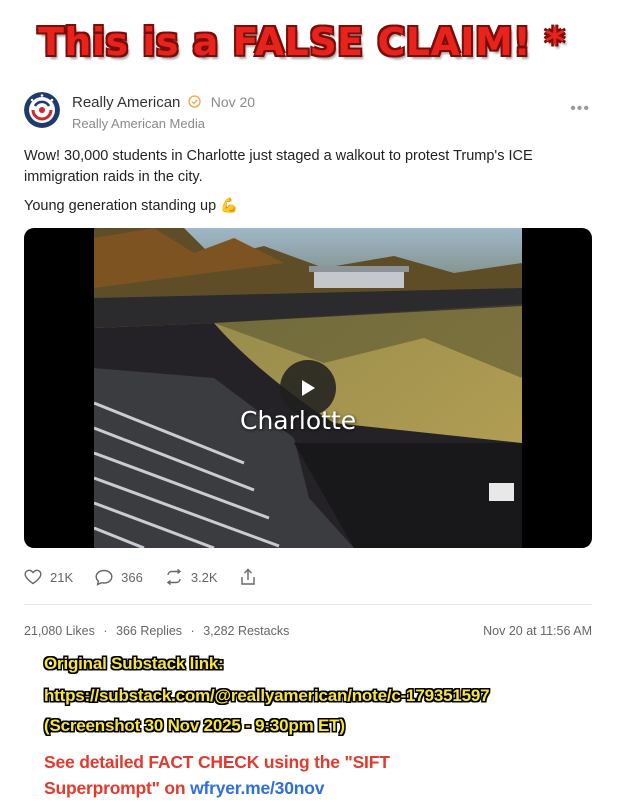 The height and width of the screenshot is (805, 620). Describe the element at coordinates (134, 663) in the screenshot. I see `annotation-source-heading: Original Substack link:` at that location.